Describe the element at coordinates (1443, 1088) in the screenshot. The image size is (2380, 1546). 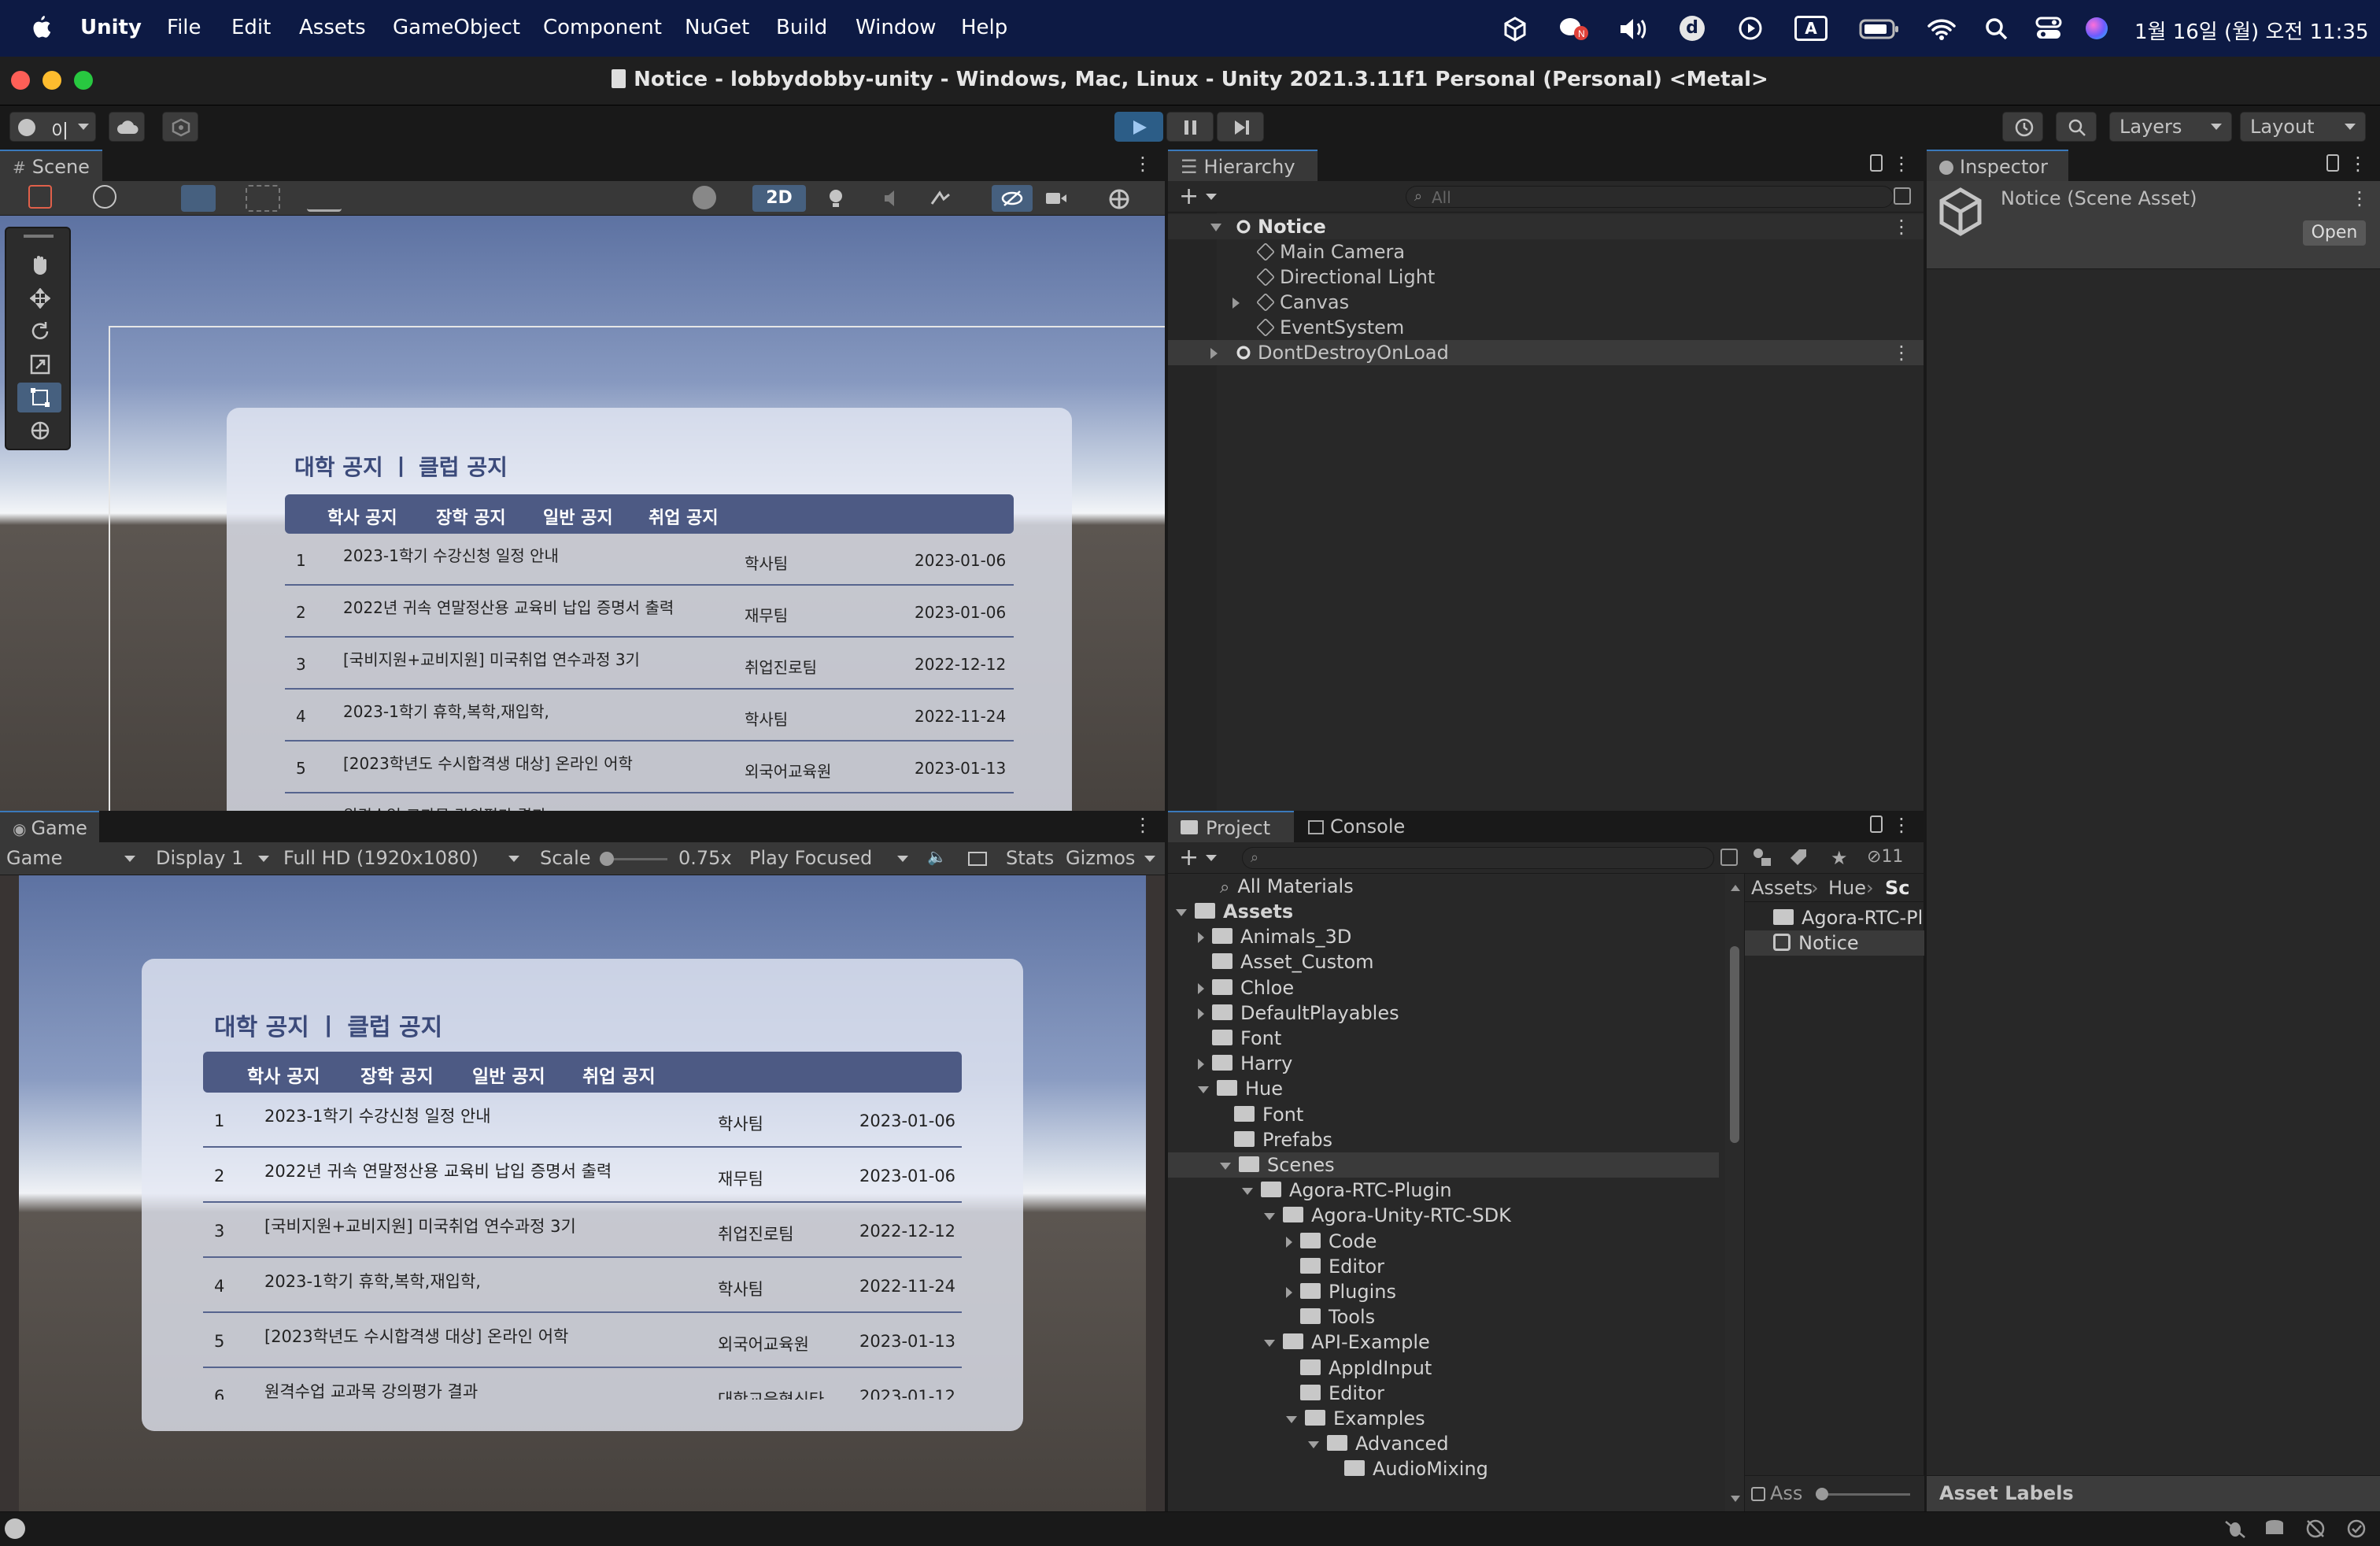
I see `project-folder-row: Hue` at that location.